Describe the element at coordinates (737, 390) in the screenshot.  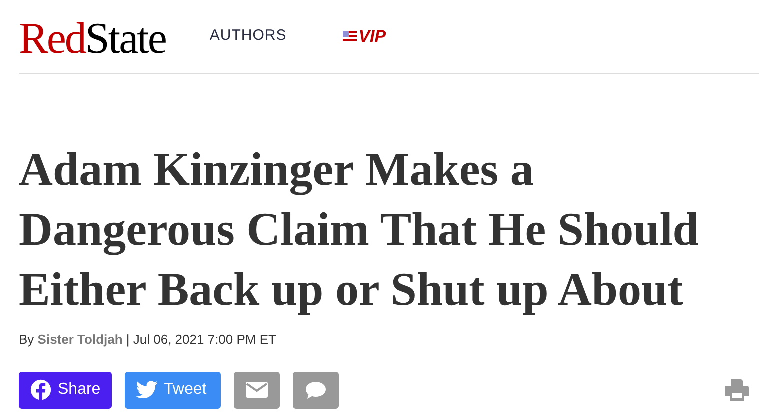
I see `print-icon` at that location.